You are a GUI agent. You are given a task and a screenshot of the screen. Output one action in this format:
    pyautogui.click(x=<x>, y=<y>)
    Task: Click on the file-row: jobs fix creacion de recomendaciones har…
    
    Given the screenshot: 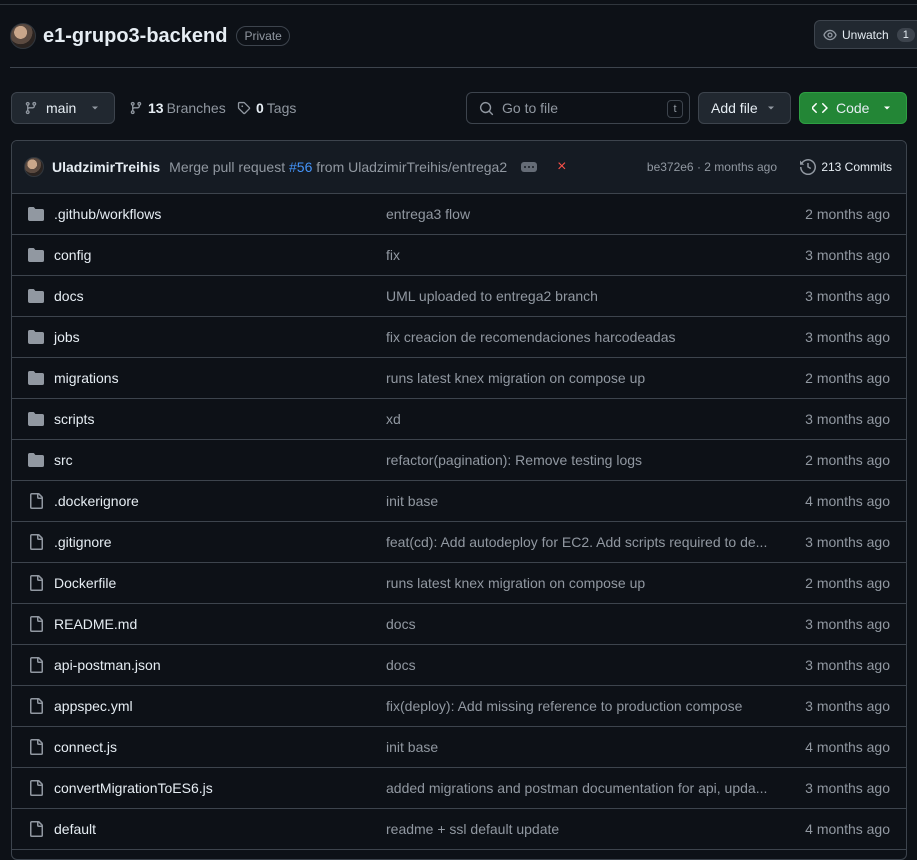 What is the action you would take?
    pyautogui.click(x=459, y=337)
    